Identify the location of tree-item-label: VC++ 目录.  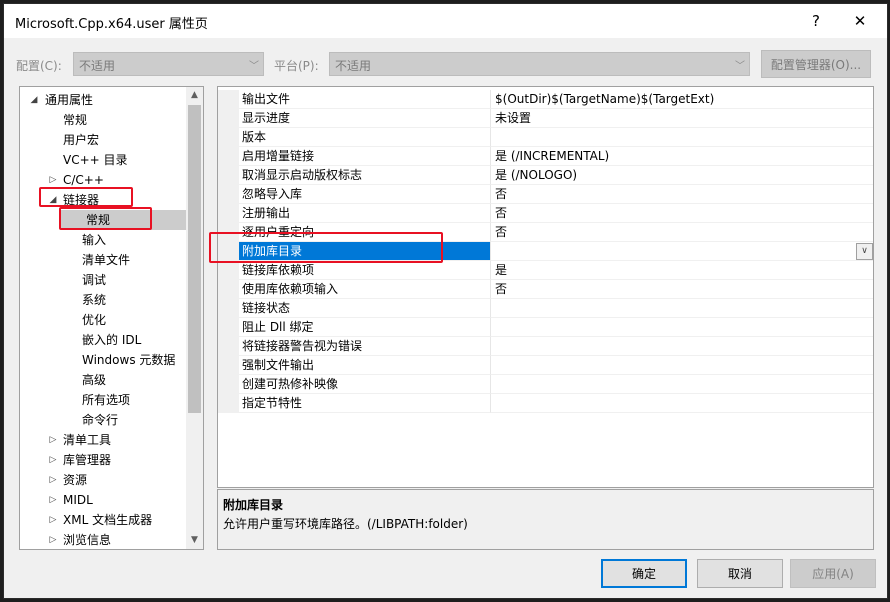
(95, 160).